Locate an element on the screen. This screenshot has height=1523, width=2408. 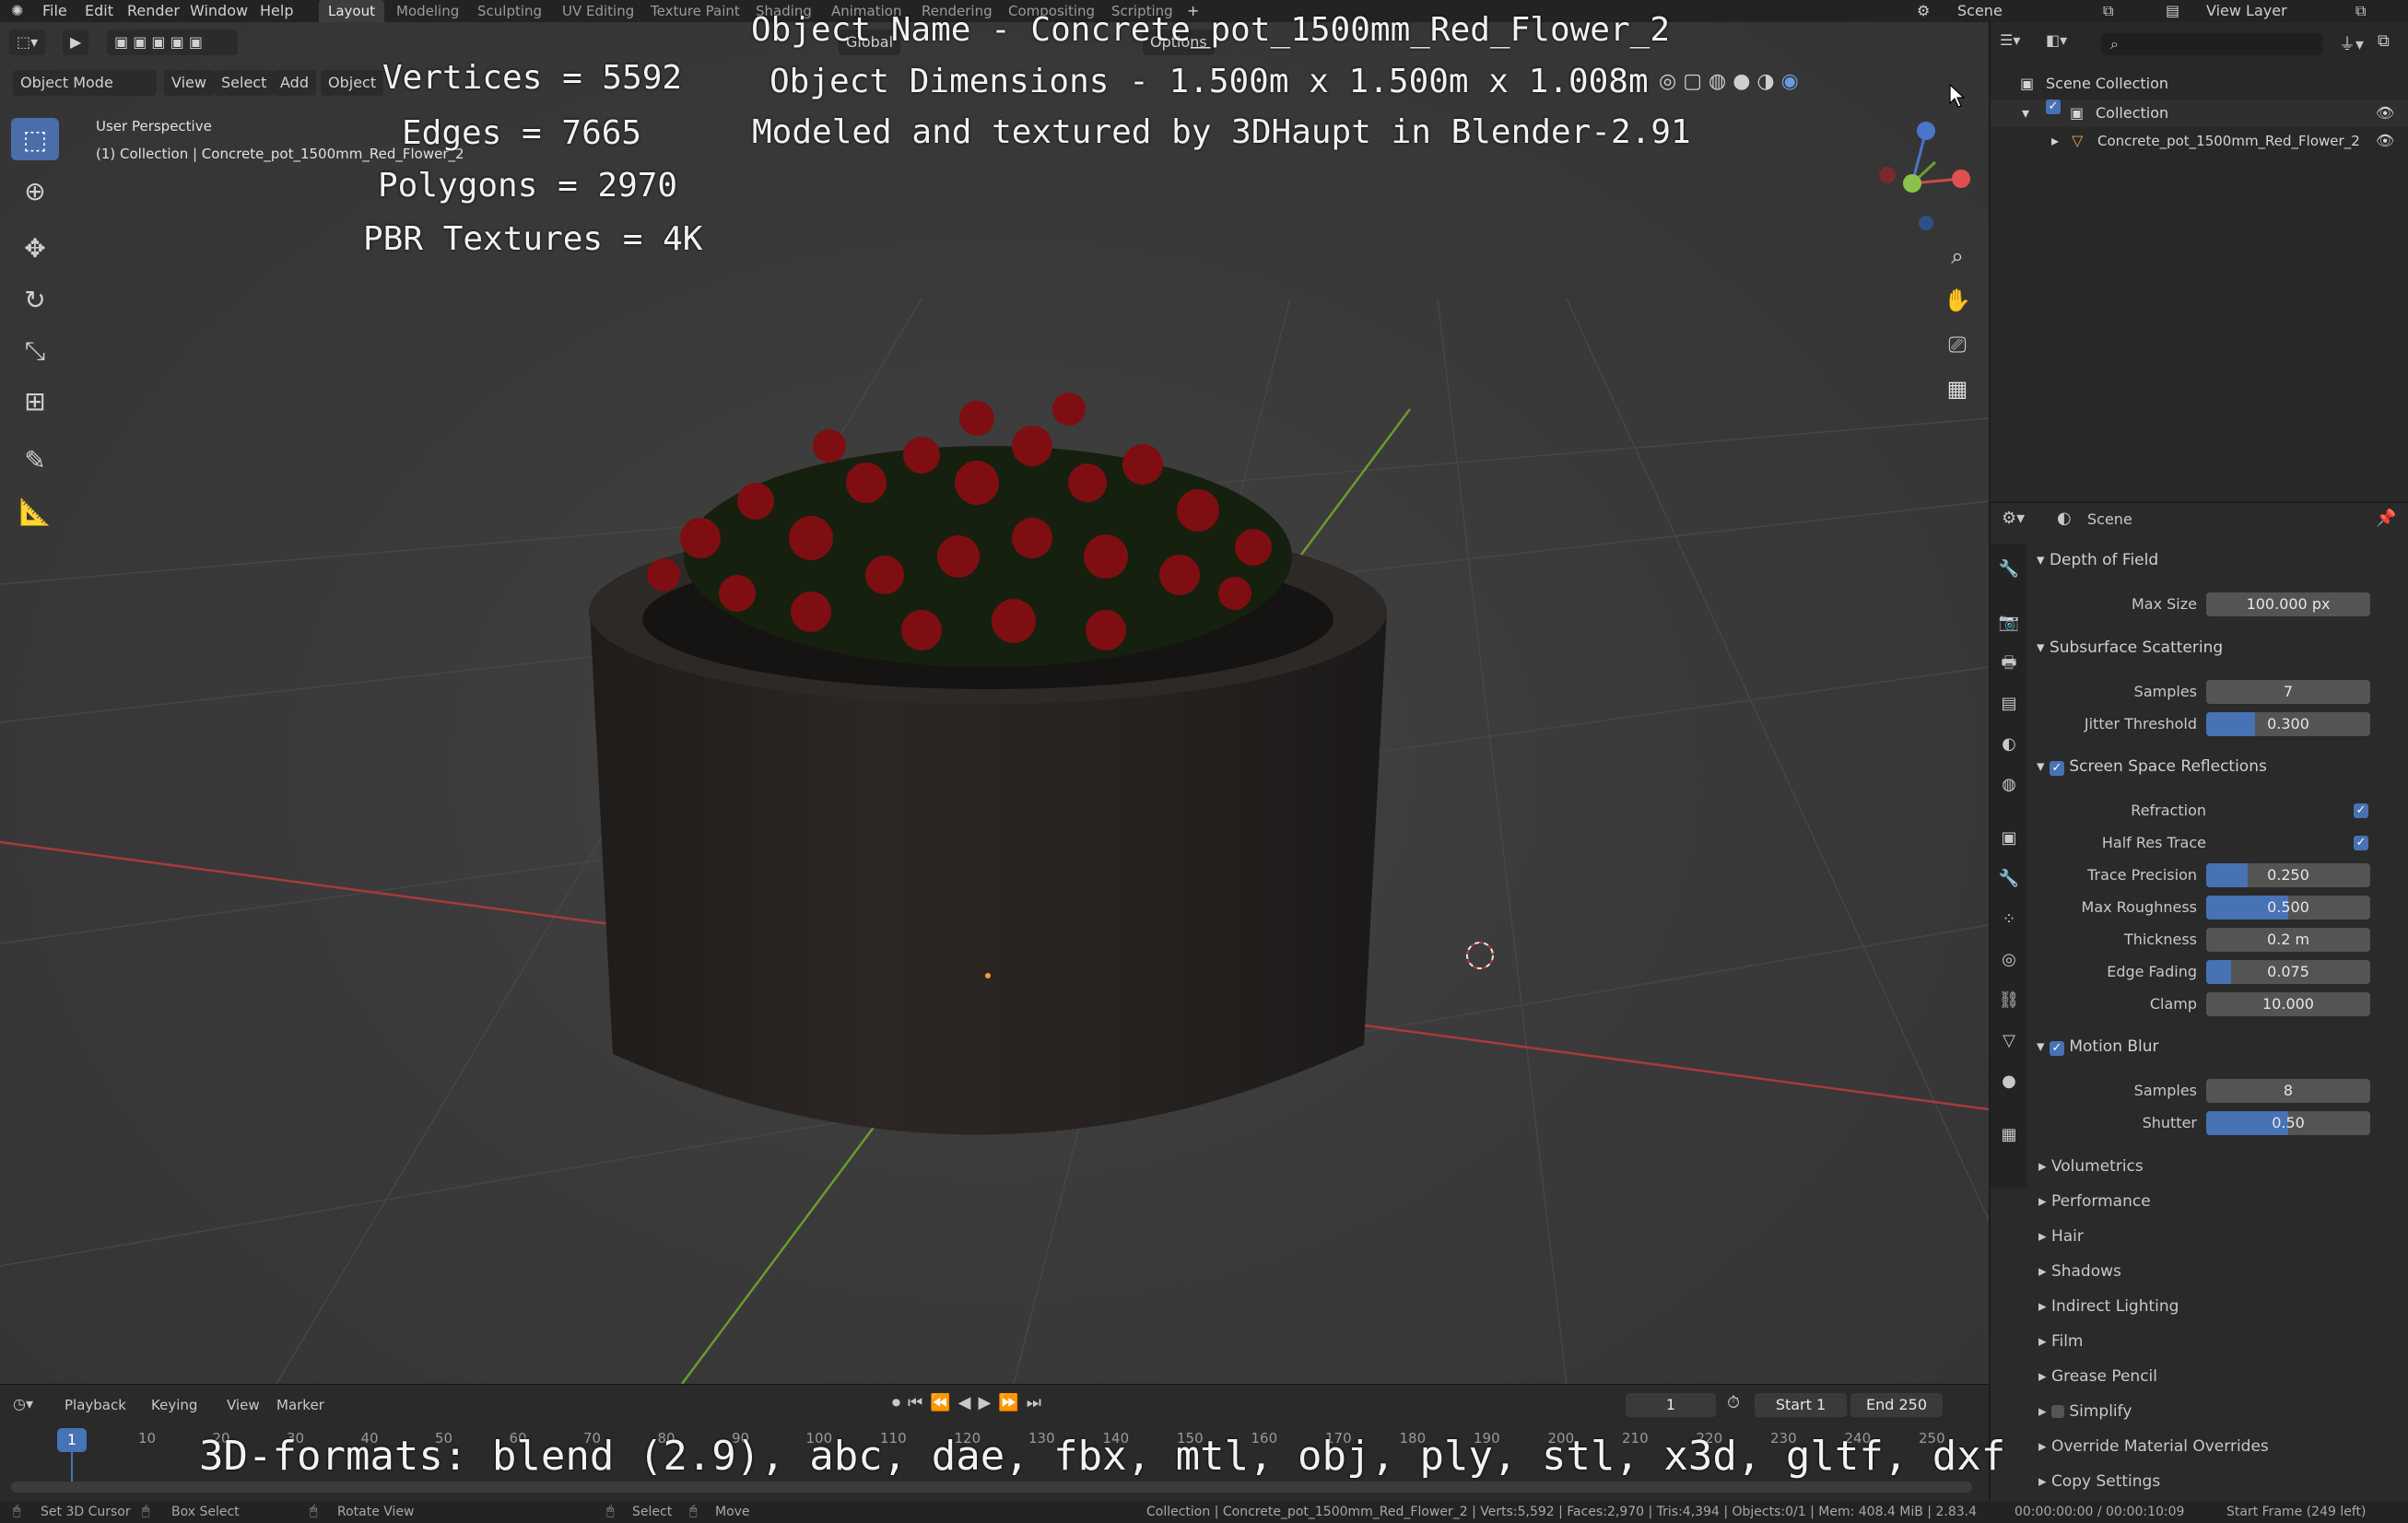
view-layer-icon: ▤ is located at coordinates (2172, 11).